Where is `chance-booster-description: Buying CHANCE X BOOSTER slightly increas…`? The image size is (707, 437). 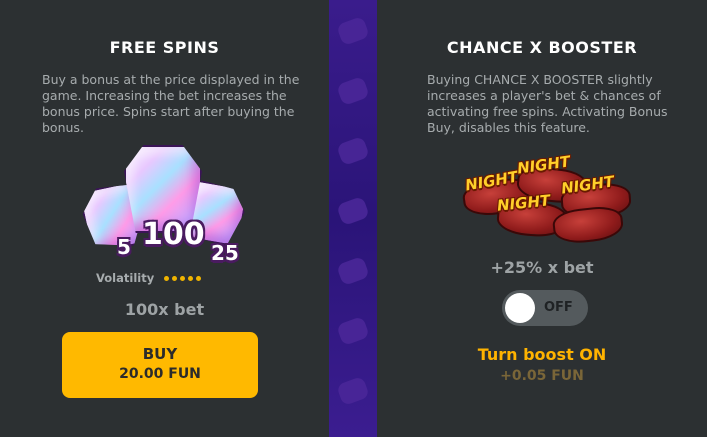
chance-booster-description: Buying CHANCE X BOOSTER slightly increas… is located at coordinates (547, 103).